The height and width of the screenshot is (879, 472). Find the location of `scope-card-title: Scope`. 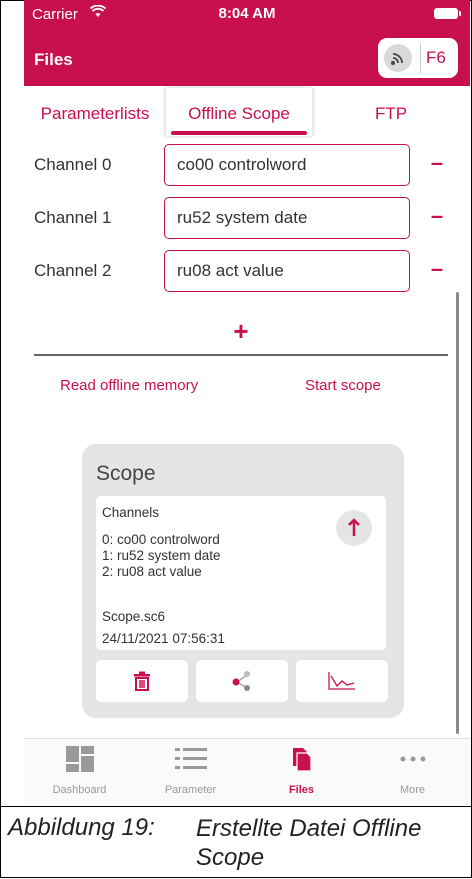

scope-card-title: Scope is located at coordinates (126, 473).